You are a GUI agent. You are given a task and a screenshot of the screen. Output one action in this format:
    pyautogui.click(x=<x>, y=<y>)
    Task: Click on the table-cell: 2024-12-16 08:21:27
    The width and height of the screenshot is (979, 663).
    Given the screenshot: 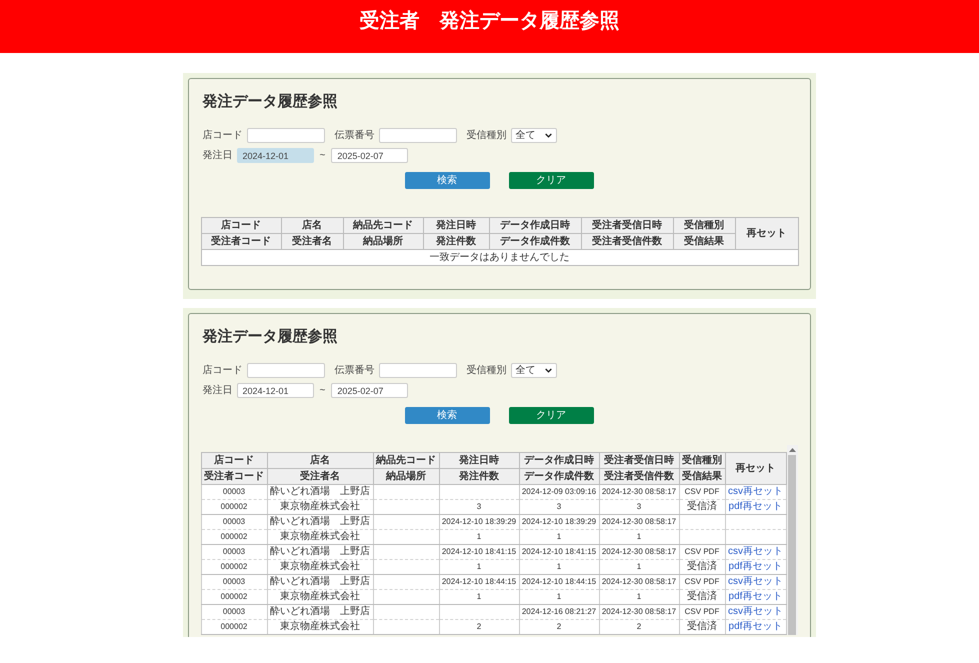 What is the action you would take?
    pyautogui.click(x=559, y=612)
    